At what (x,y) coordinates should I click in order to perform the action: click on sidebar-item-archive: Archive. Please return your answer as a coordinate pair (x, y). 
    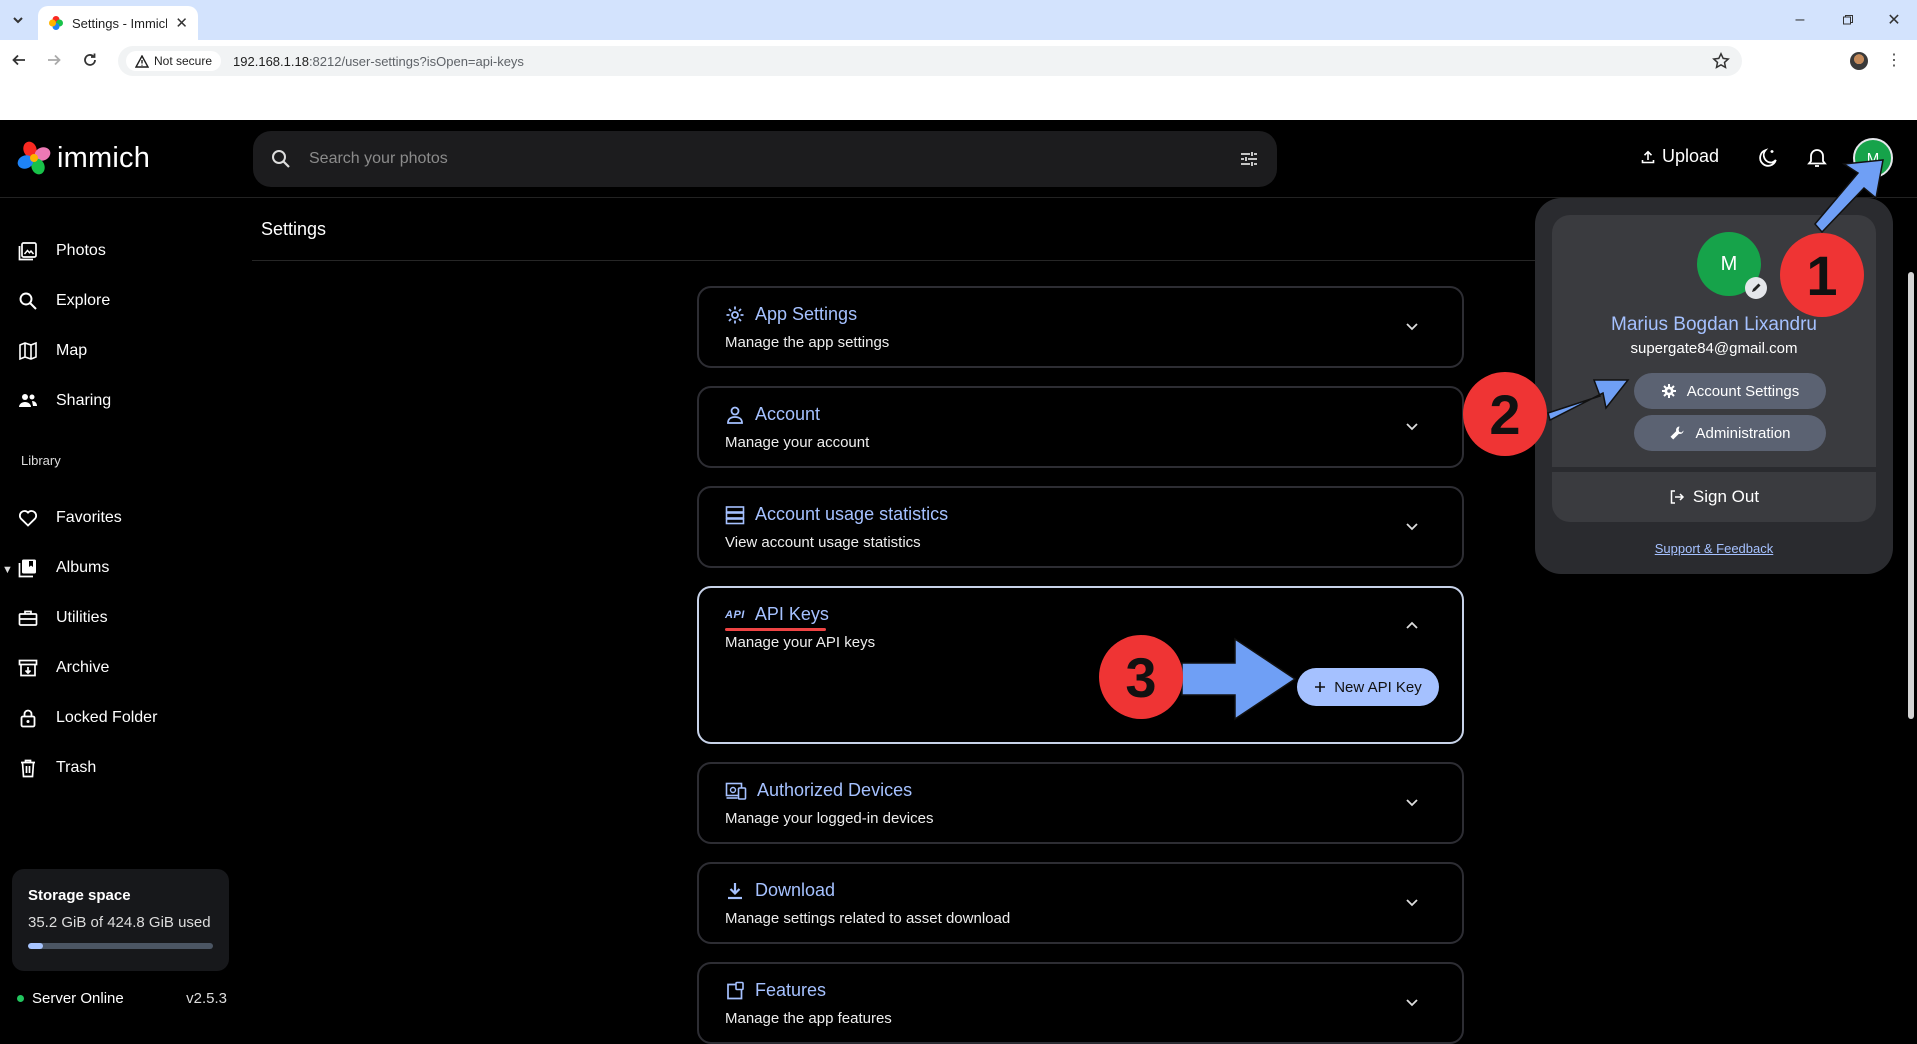
    Looking at the image, I should click on (63, 668).